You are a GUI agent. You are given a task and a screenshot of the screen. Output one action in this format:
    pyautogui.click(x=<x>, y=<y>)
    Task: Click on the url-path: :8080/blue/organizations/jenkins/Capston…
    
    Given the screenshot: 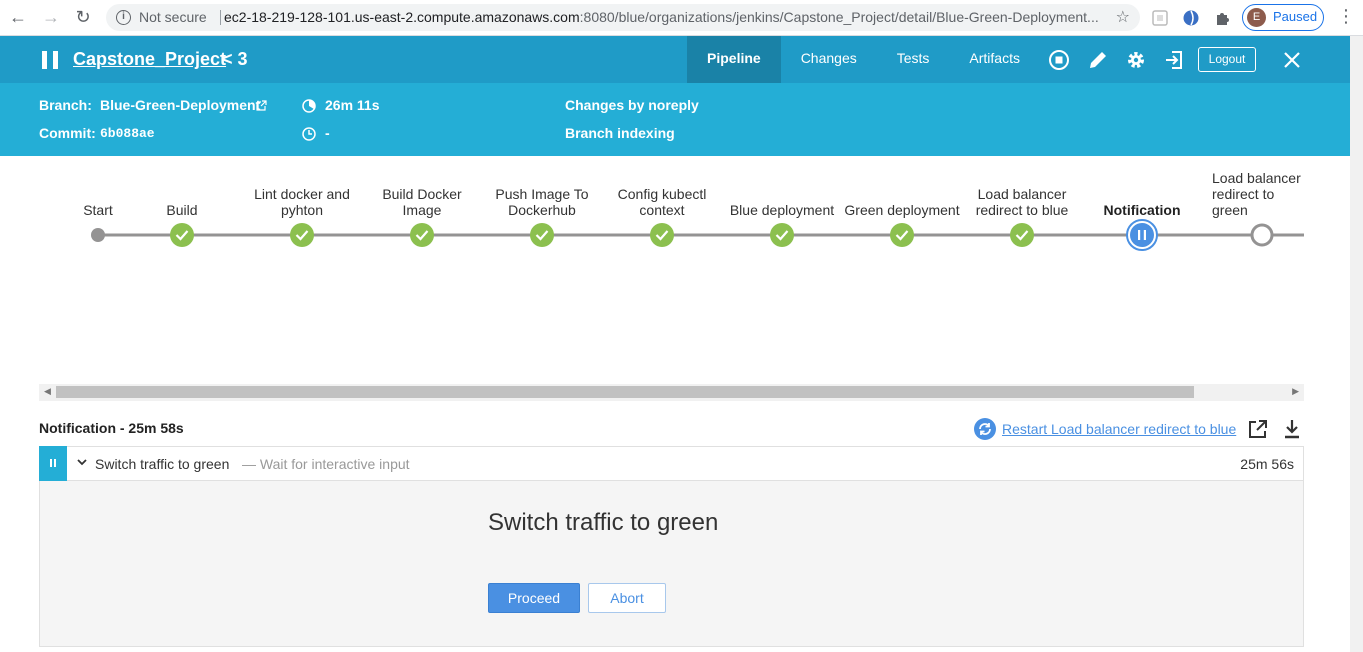 What is the action you would take?
    pyautogui.click(x=839, y=17)
    